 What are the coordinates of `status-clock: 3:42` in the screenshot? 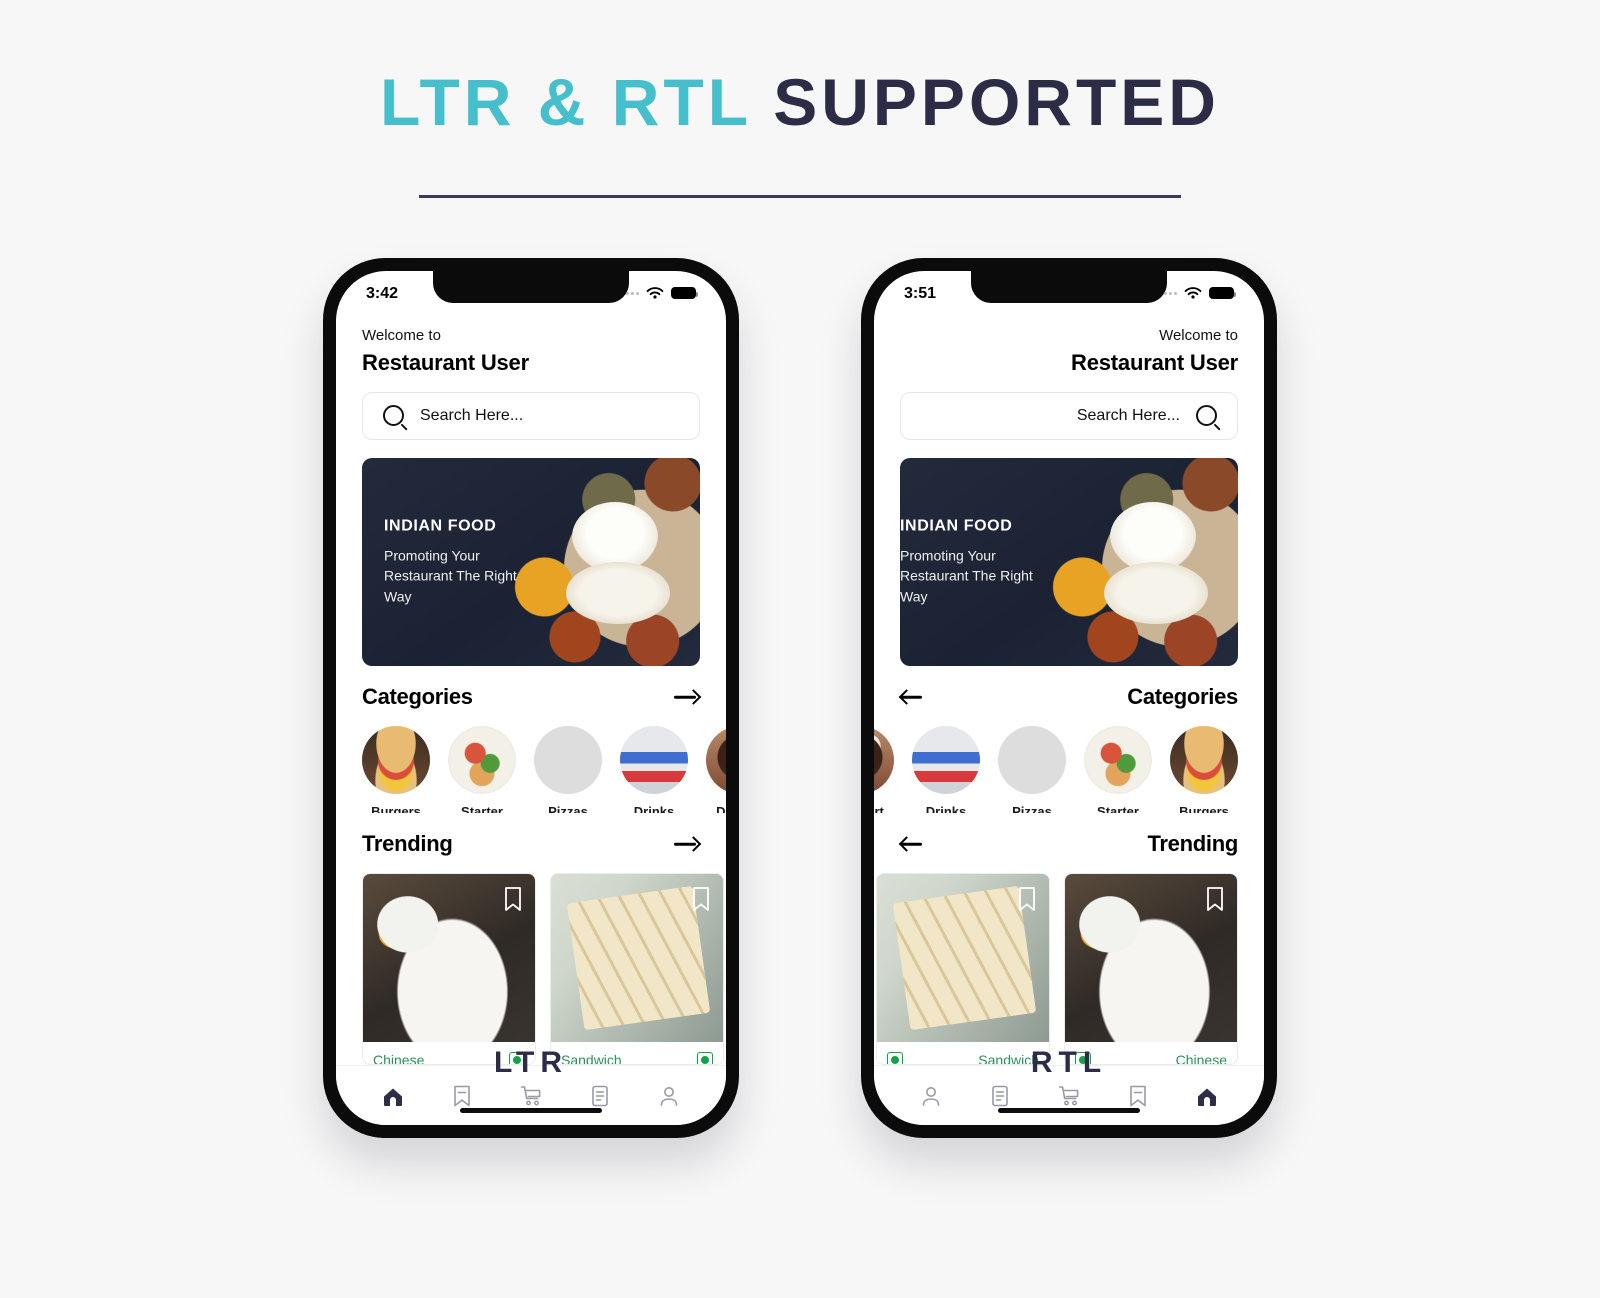 It's located at (382, 293).